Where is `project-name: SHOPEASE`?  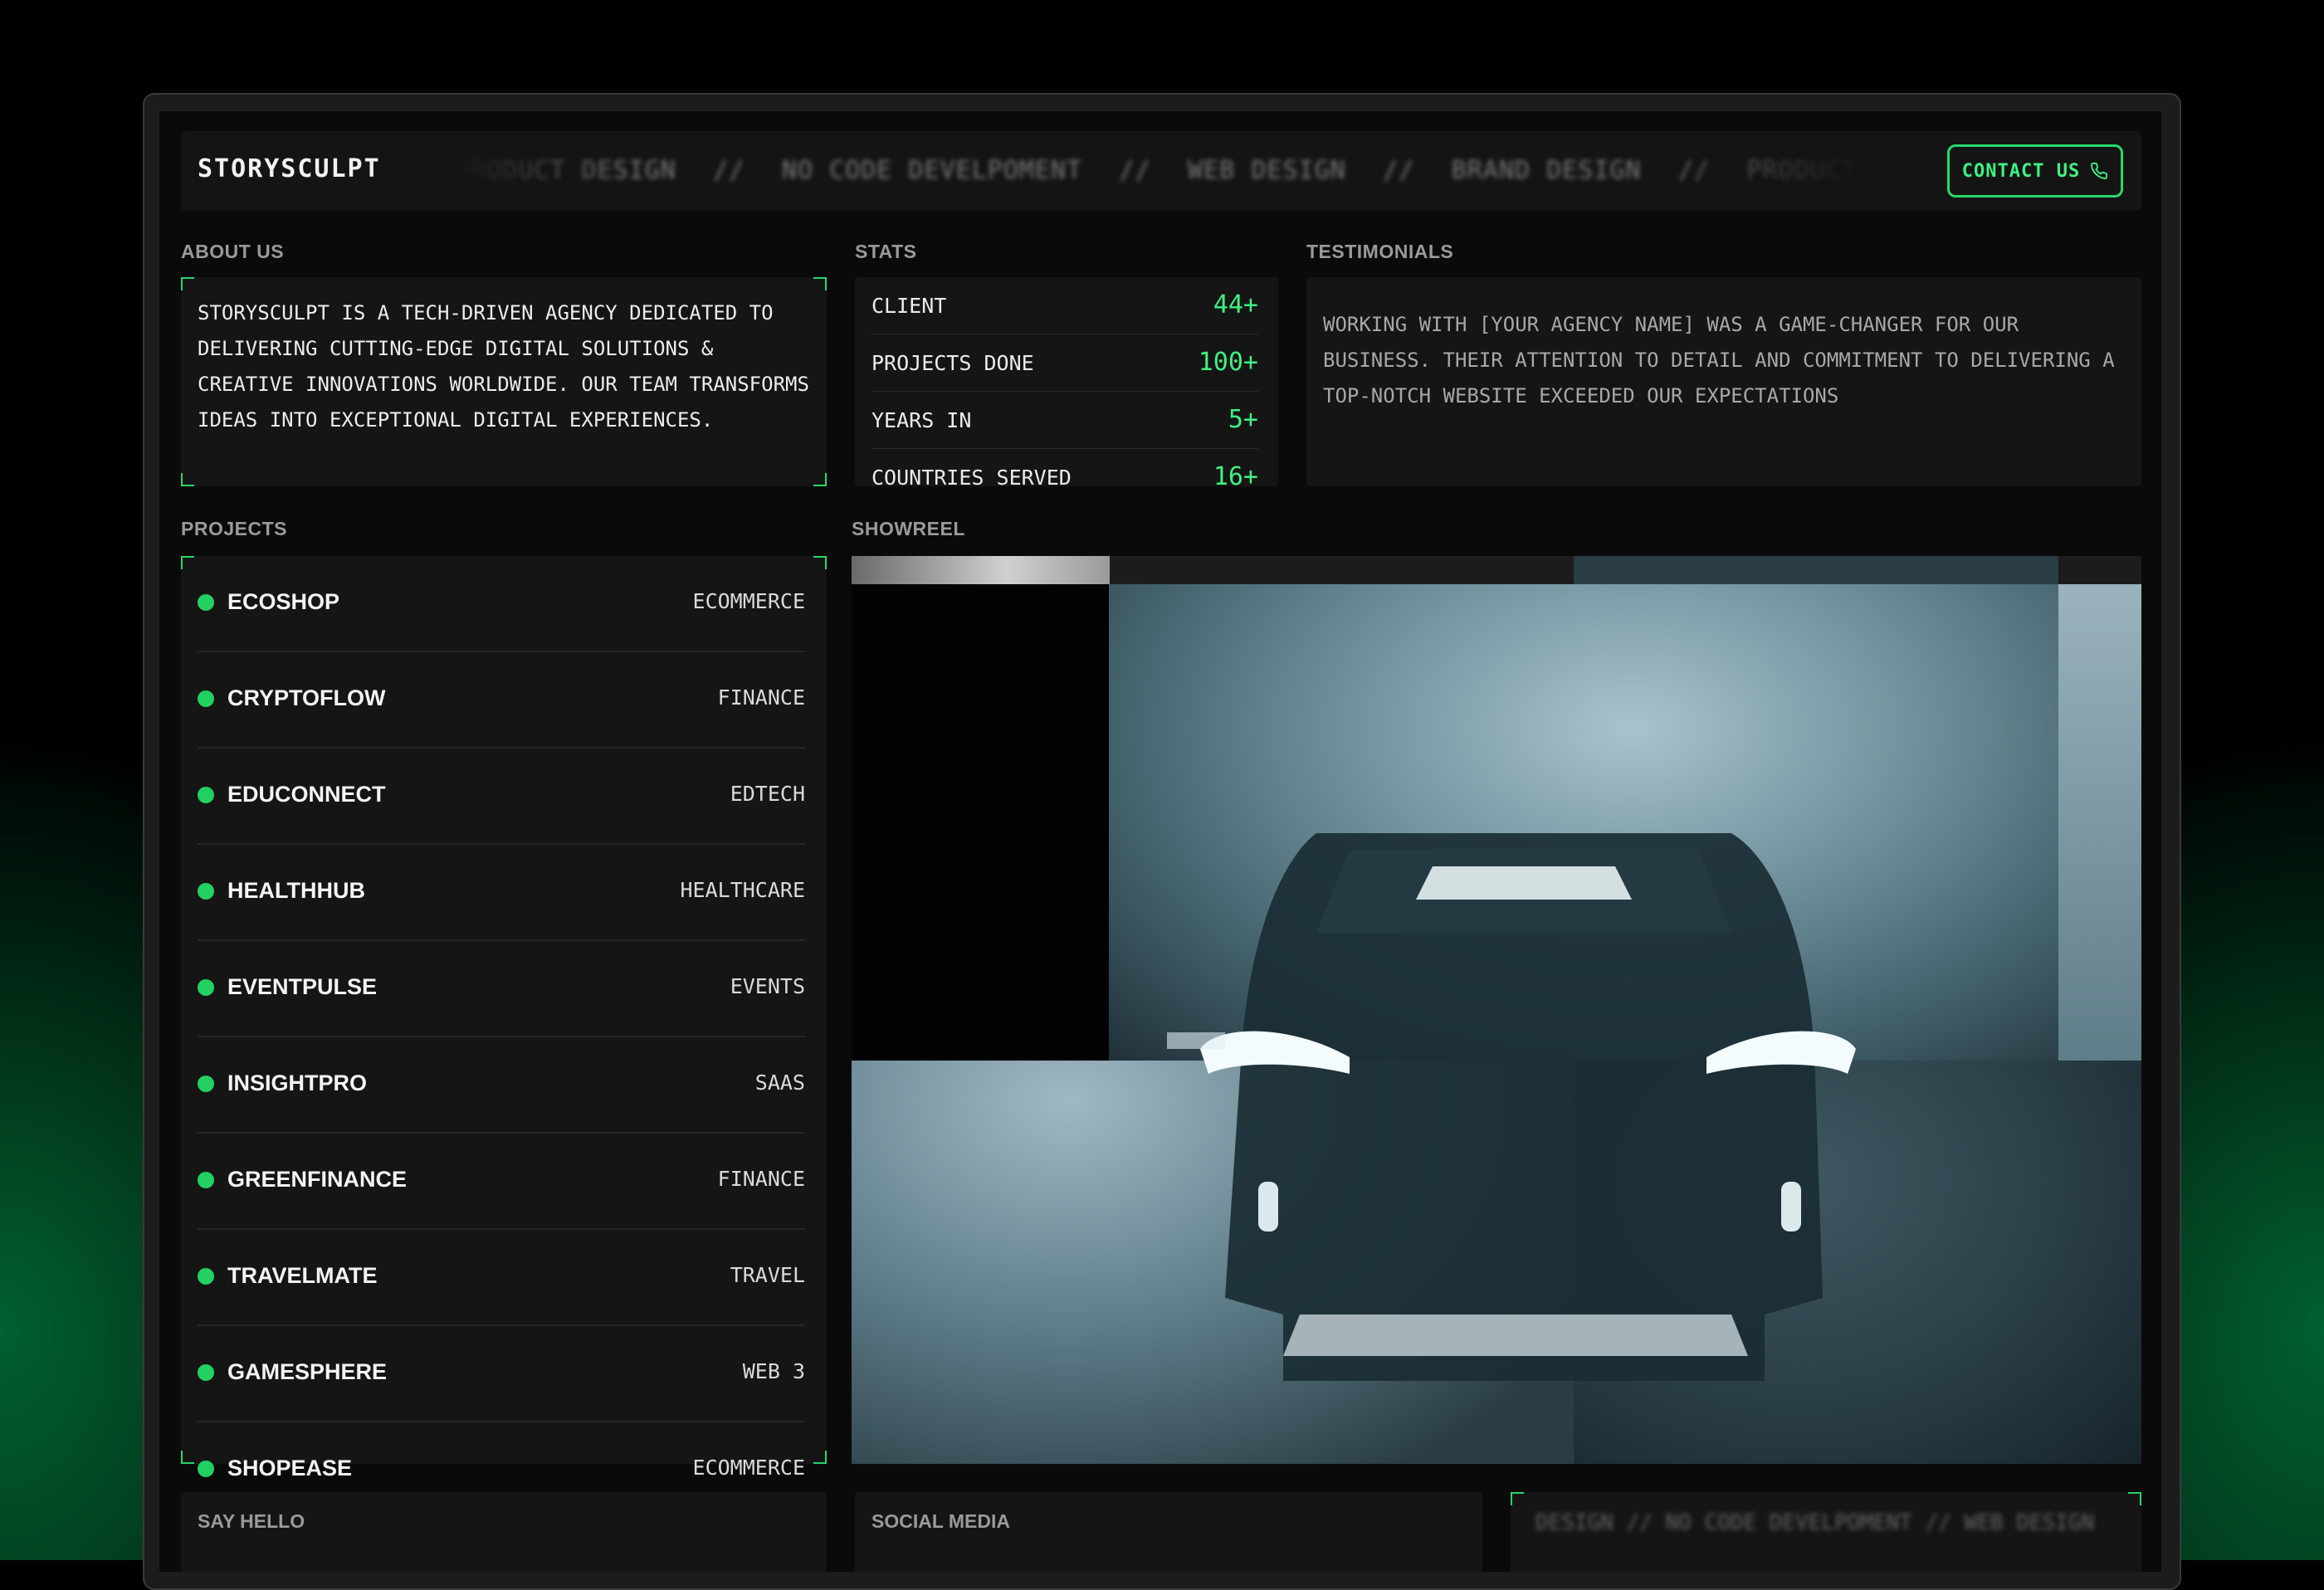
project-name: SHOPEASE is located at coordinates (290, 1468).